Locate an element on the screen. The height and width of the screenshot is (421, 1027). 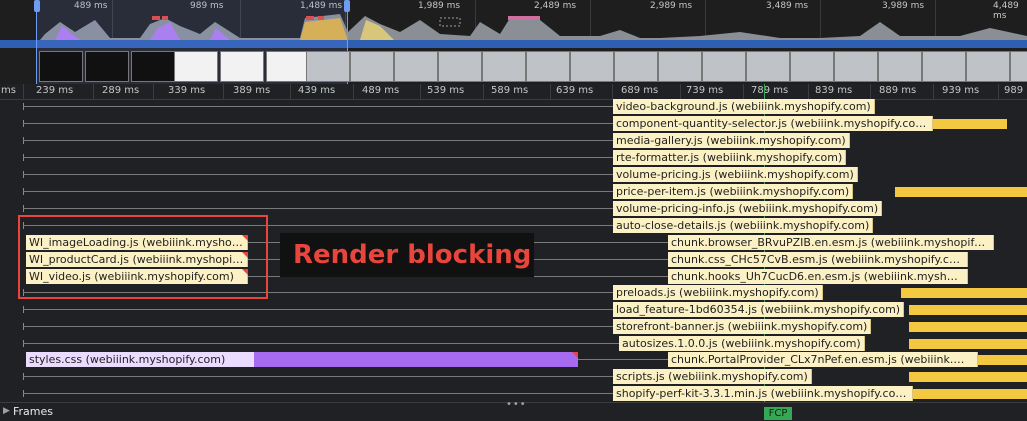
ruler-tick-label: 739 ms is located at coordinates (705, 90).